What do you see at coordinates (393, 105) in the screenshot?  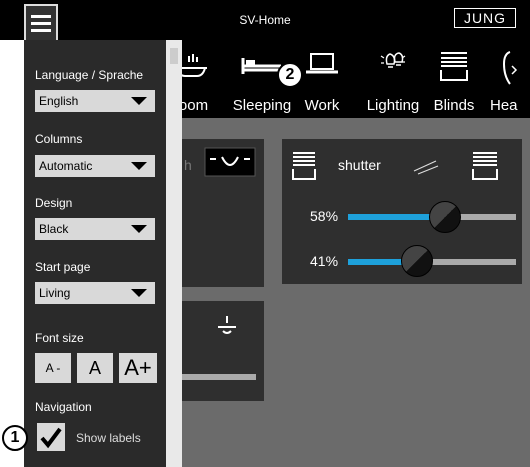 I see `room-label-lighting: Lighting` at bounding box center [393, 105].